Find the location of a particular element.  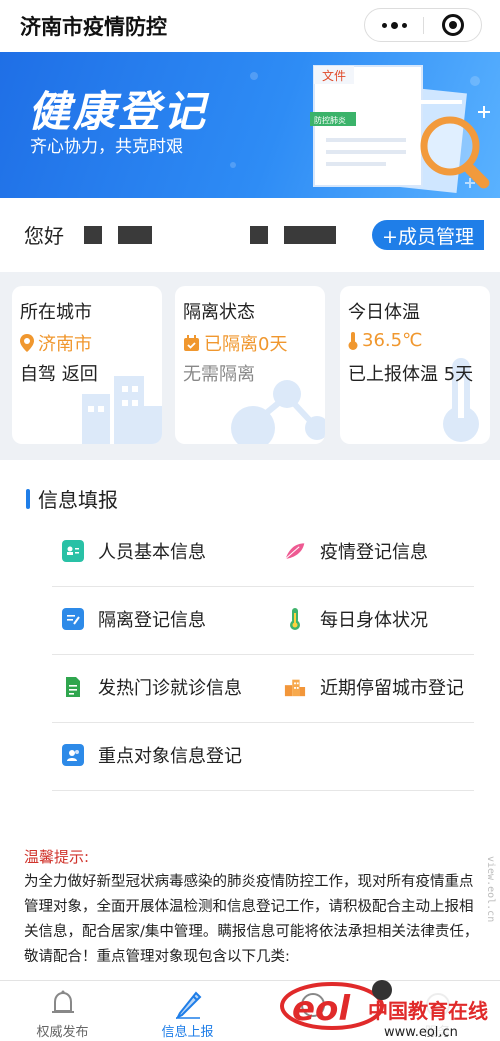

city-value: 济南市 is located at coordinates (56, 343).